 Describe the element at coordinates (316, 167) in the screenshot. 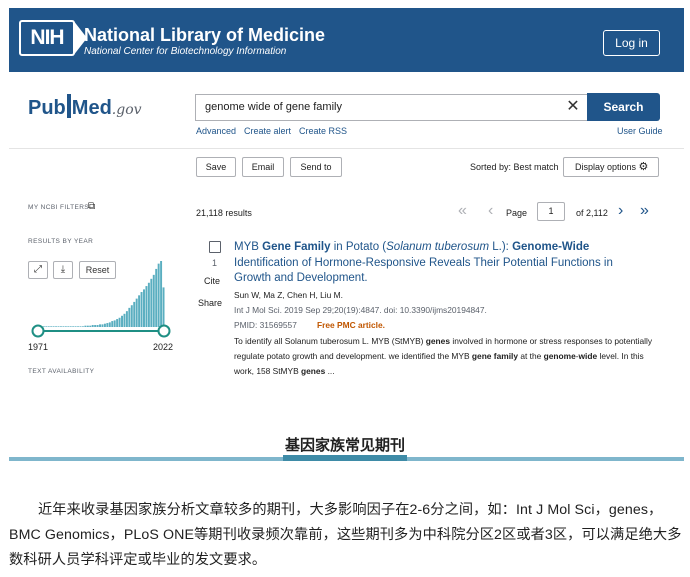

I see `send-to-button: Send to` at that location.